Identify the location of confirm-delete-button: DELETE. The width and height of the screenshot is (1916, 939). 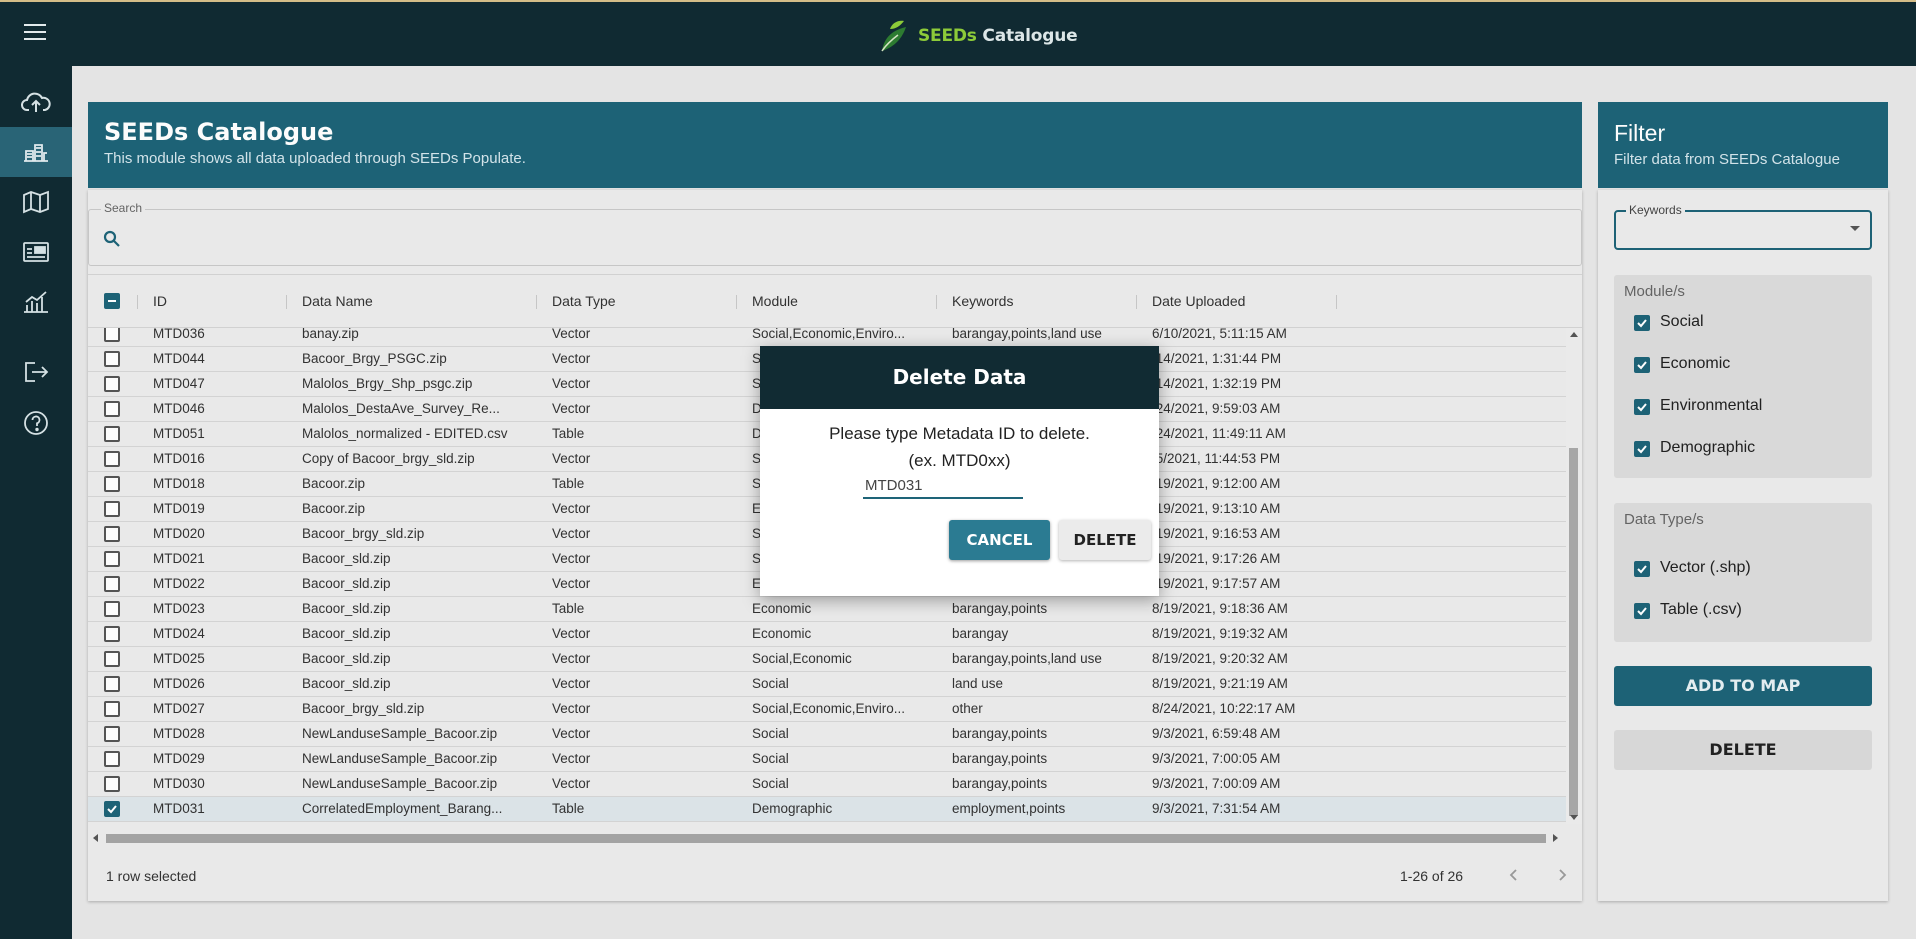
(1105, 540).